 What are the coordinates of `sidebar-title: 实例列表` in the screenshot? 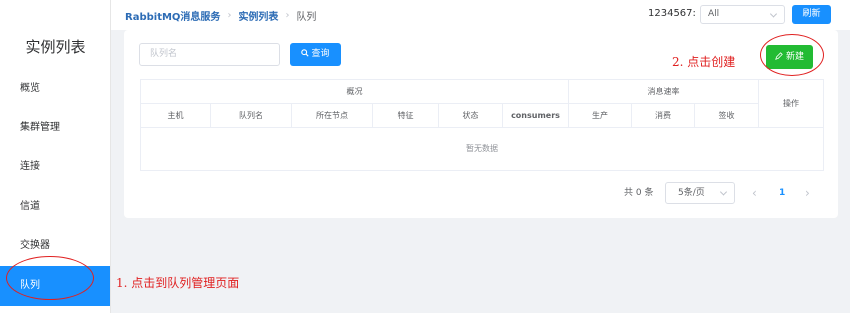 It's located at (55, 47).